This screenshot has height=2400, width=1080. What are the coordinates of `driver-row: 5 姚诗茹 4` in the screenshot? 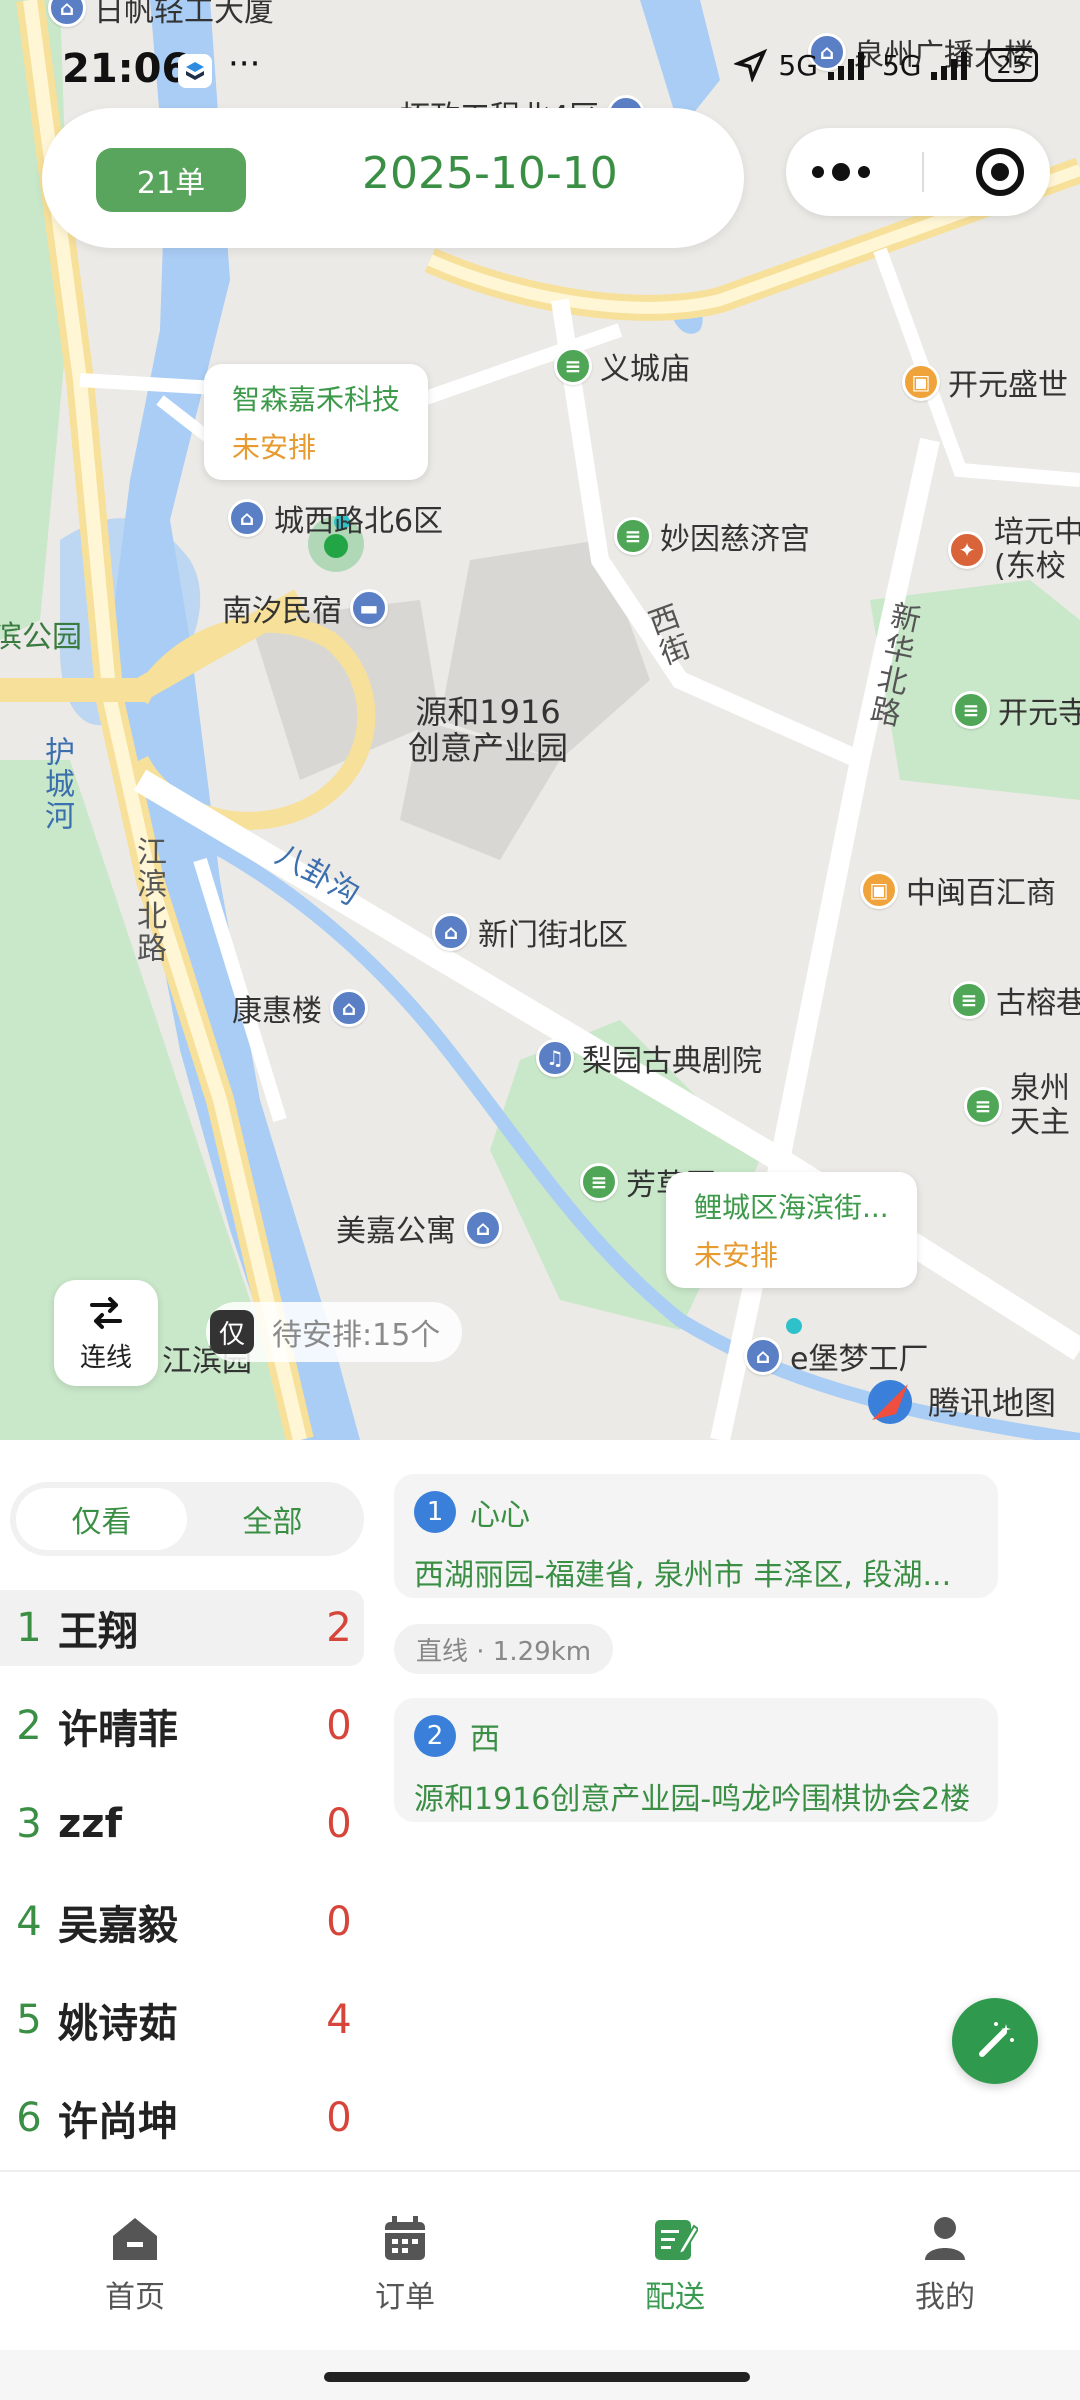 It's located at (182, 2020).